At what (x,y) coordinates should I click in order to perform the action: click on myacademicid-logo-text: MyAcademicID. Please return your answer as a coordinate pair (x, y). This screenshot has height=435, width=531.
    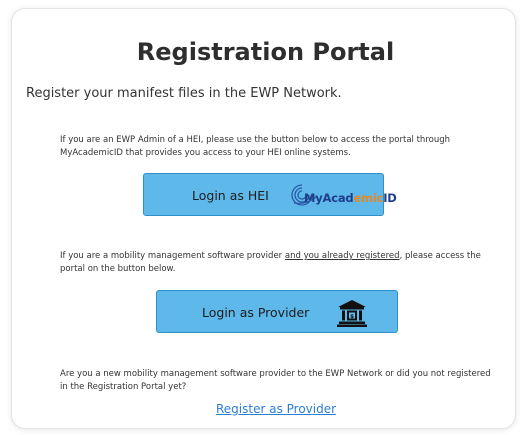
    Looking at the image, I should click on (350, 198).